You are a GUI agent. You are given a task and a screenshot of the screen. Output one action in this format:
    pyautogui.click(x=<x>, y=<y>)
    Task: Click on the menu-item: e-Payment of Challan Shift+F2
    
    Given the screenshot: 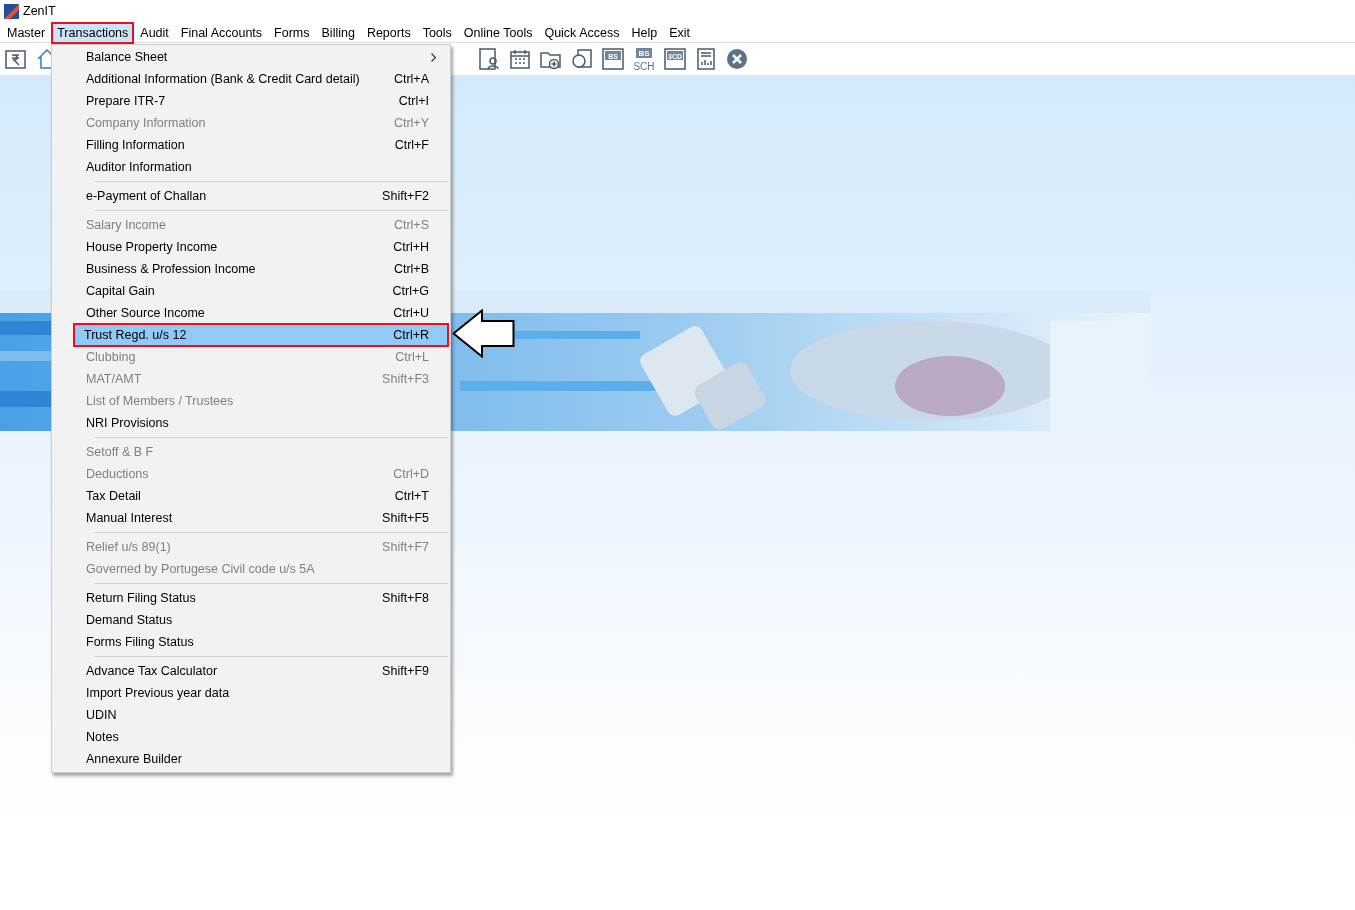 What is the action you would take?
    pyautogui.click(x=251, y=196)
    